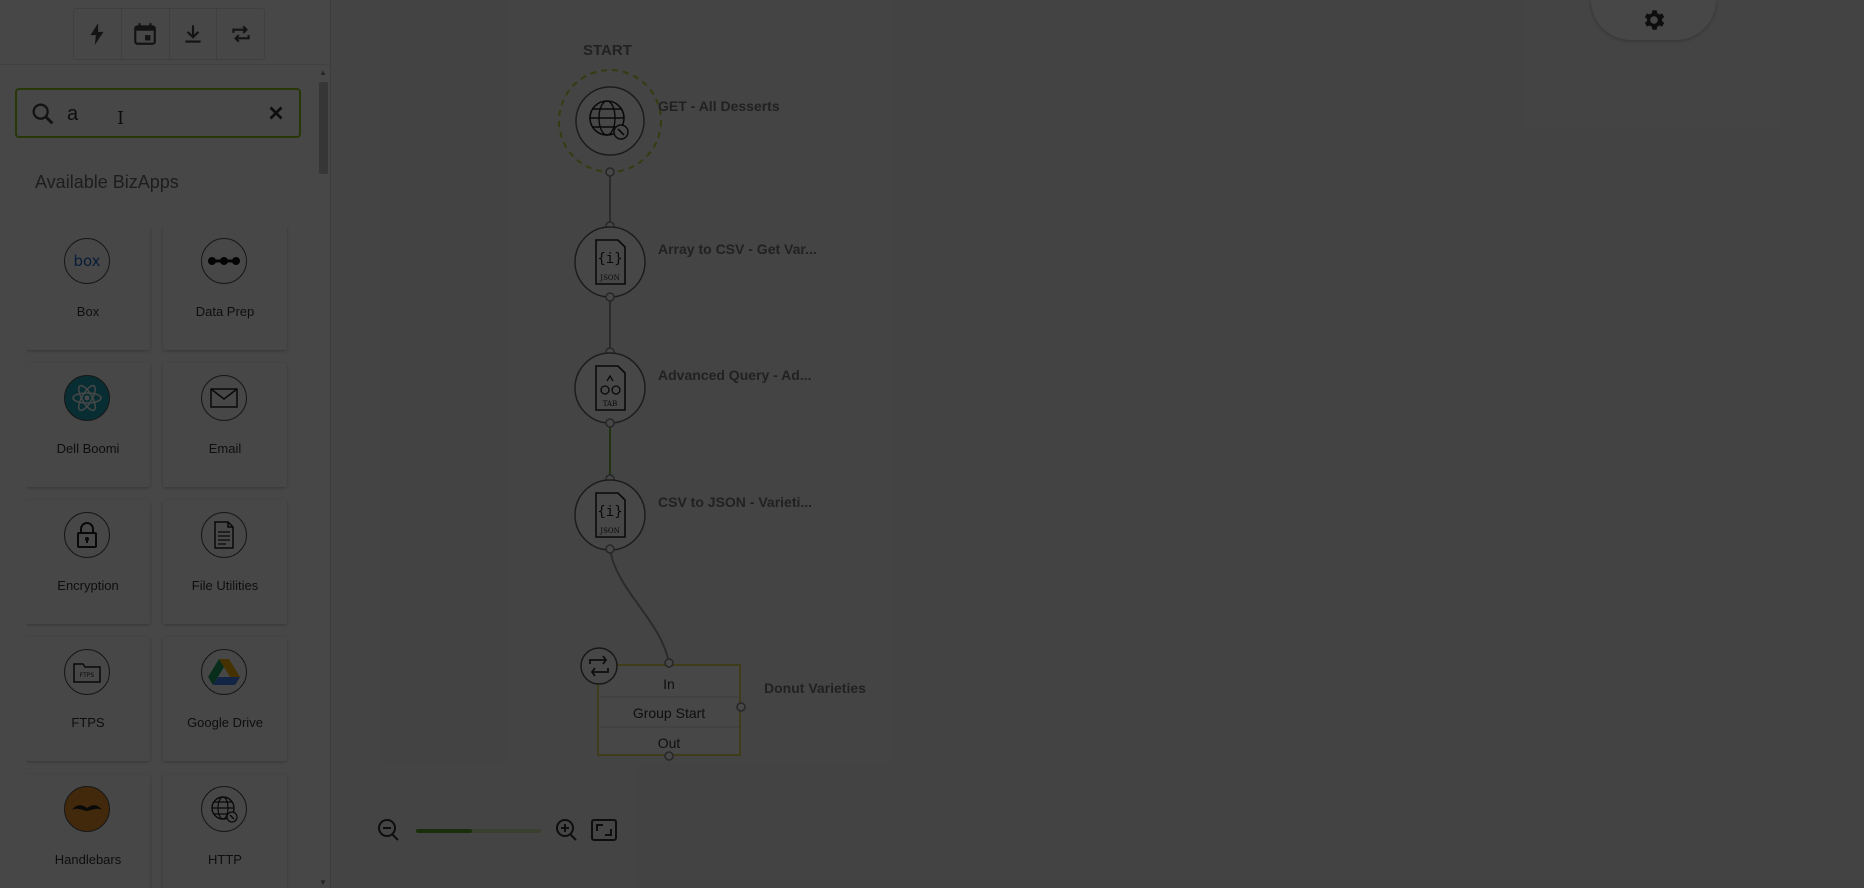  What do you see at coordinates (225, 562) in the screenshot?
I see `bizapp-card-file-utilities: File Utilities` at bounding box center [225, 562].